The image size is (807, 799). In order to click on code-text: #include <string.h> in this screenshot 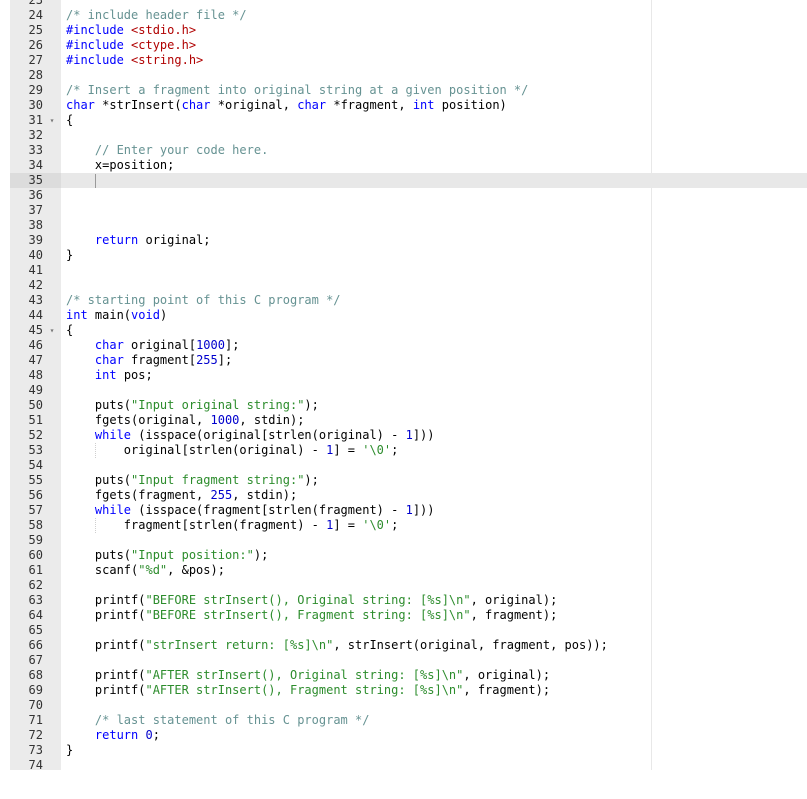, I will do `click(134, 60)`.